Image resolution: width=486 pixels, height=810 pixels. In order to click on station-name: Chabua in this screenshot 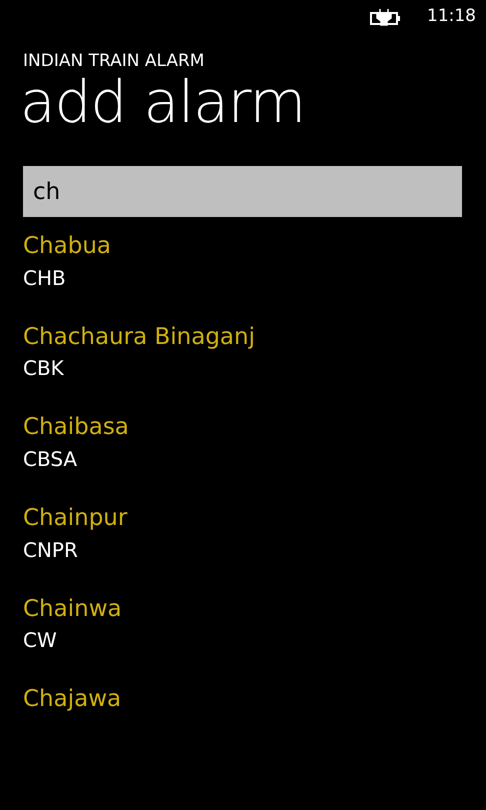, I will do `click(254, 247)`.